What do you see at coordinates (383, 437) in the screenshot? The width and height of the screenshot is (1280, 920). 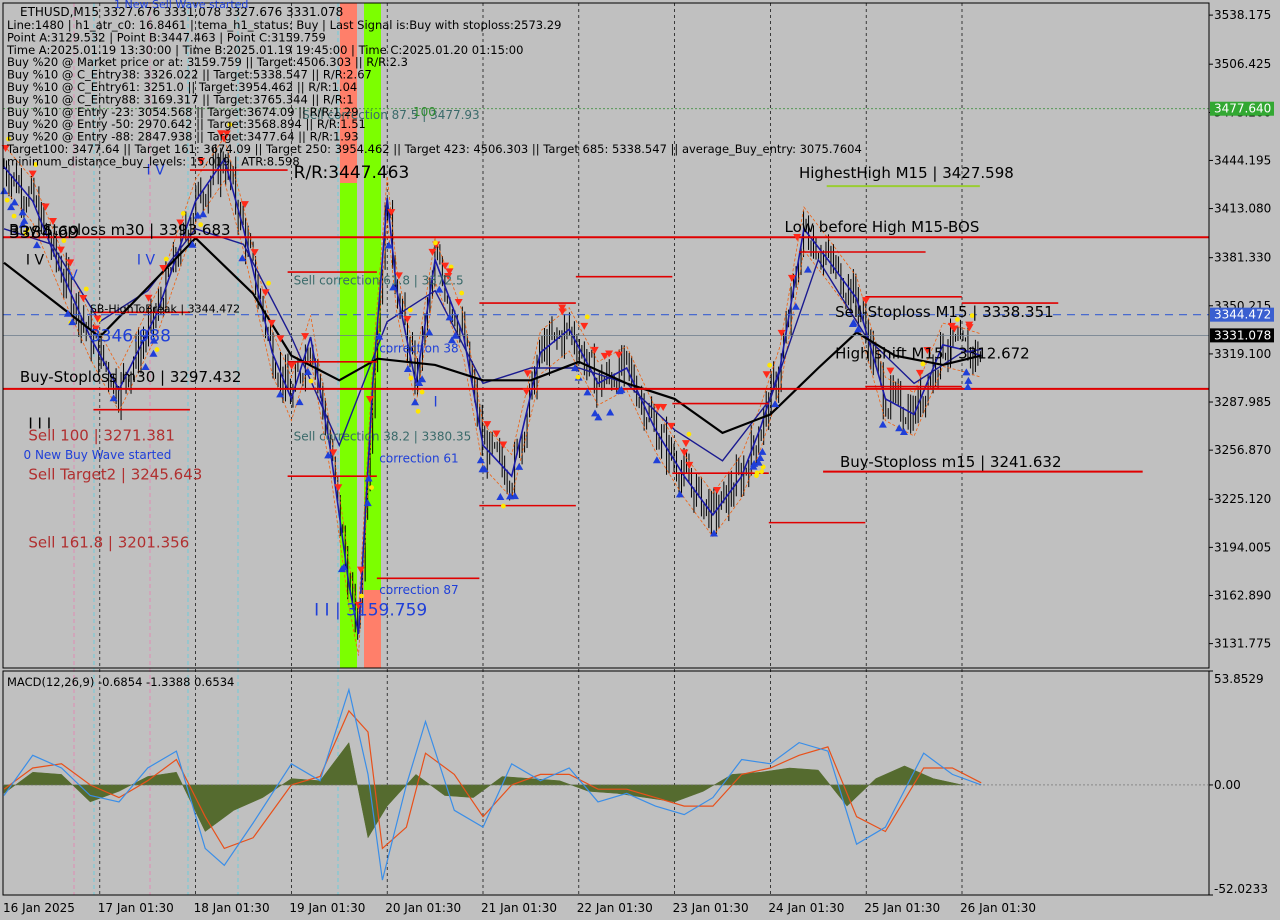 I see `chart-label: Sell correction 38.2 | 3380.35` at bounding box center [383, 437].